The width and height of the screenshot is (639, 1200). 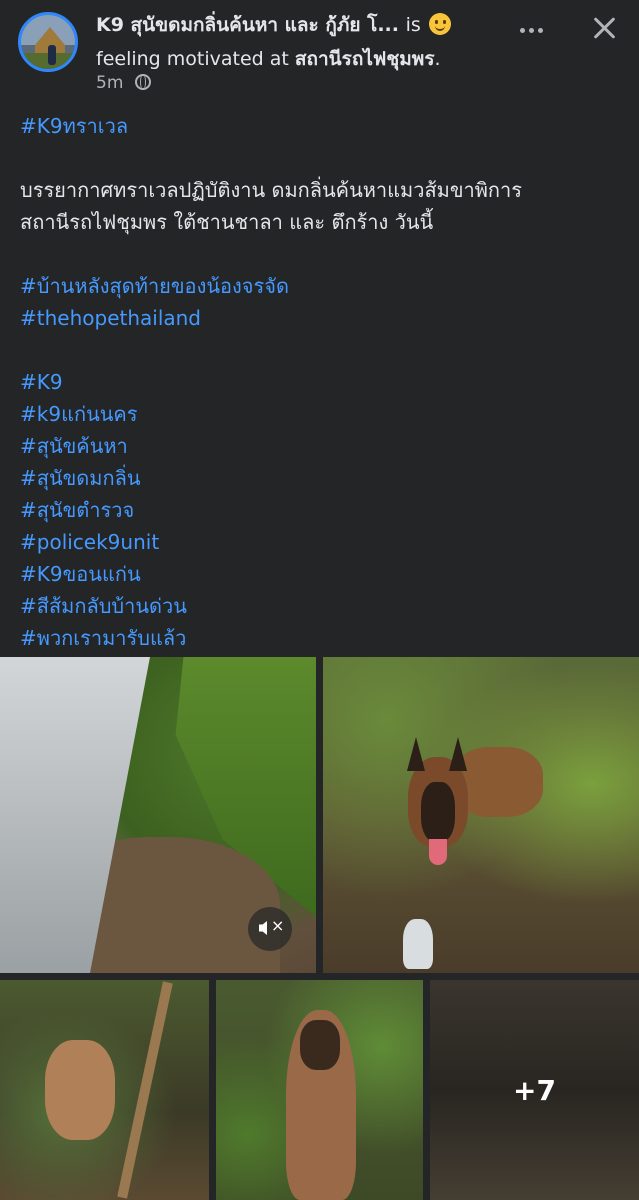 What do you see at coordinates (440, 24) in the screenshot?
I see `smiley-emoji-icon` at bounding box center [440, 24].